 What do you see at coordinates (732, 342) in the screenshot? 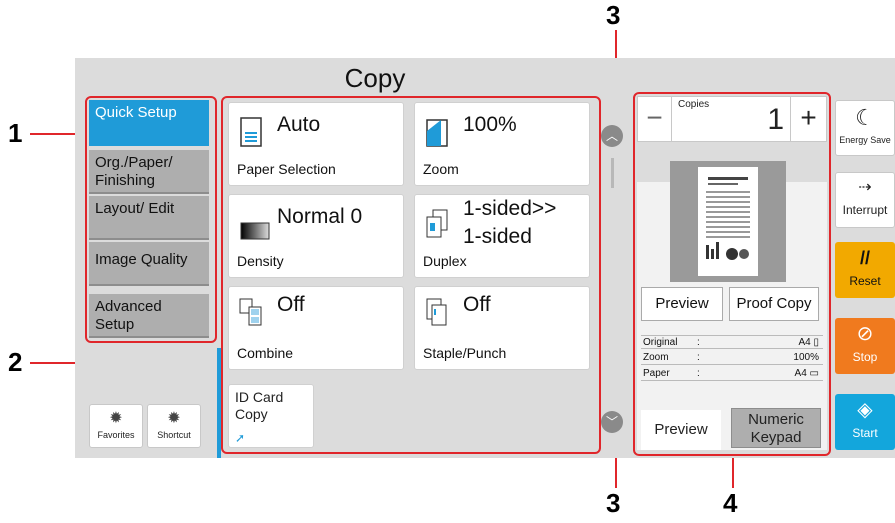
I see `info-row-original: Original : A4 ▯` at bounding box center [732, 342].